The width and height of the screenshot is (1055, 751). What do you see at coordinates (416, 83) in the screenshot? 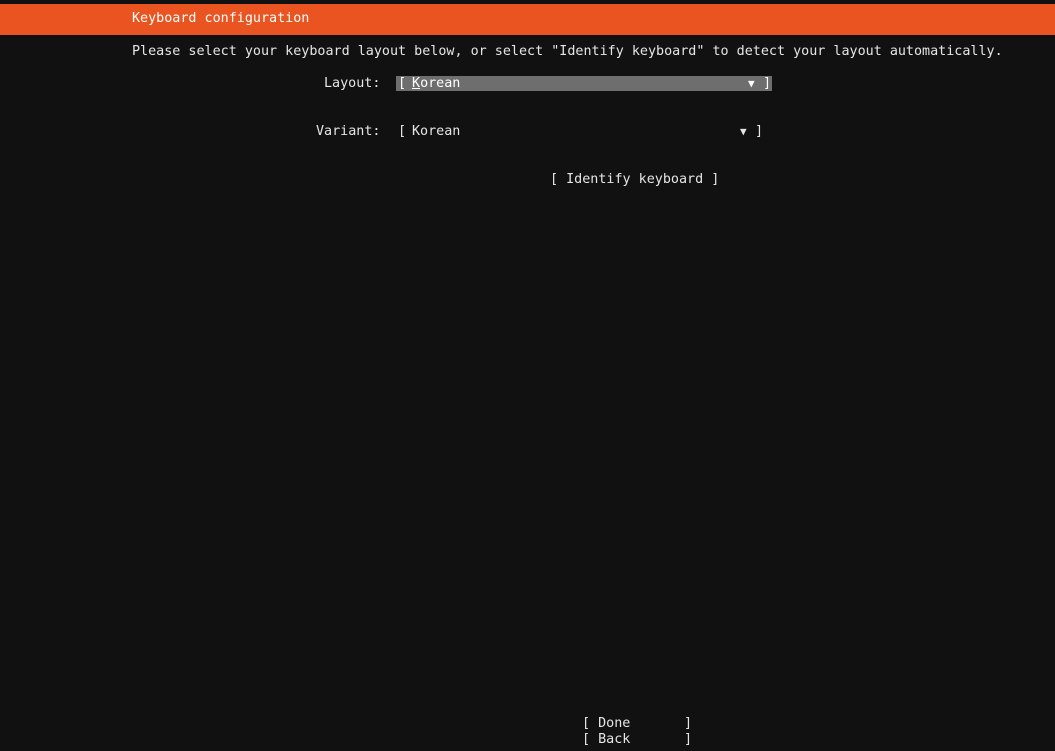
I see `layout-value-hotkey: K` at bounding box center [416, 83].